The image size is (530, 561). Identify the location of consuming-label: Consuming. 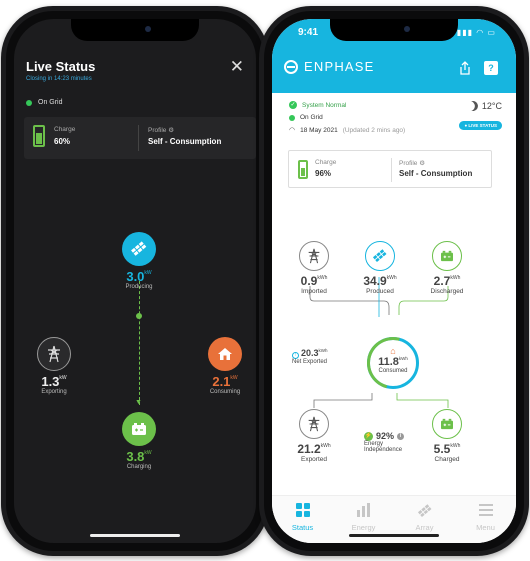
(225, 392).